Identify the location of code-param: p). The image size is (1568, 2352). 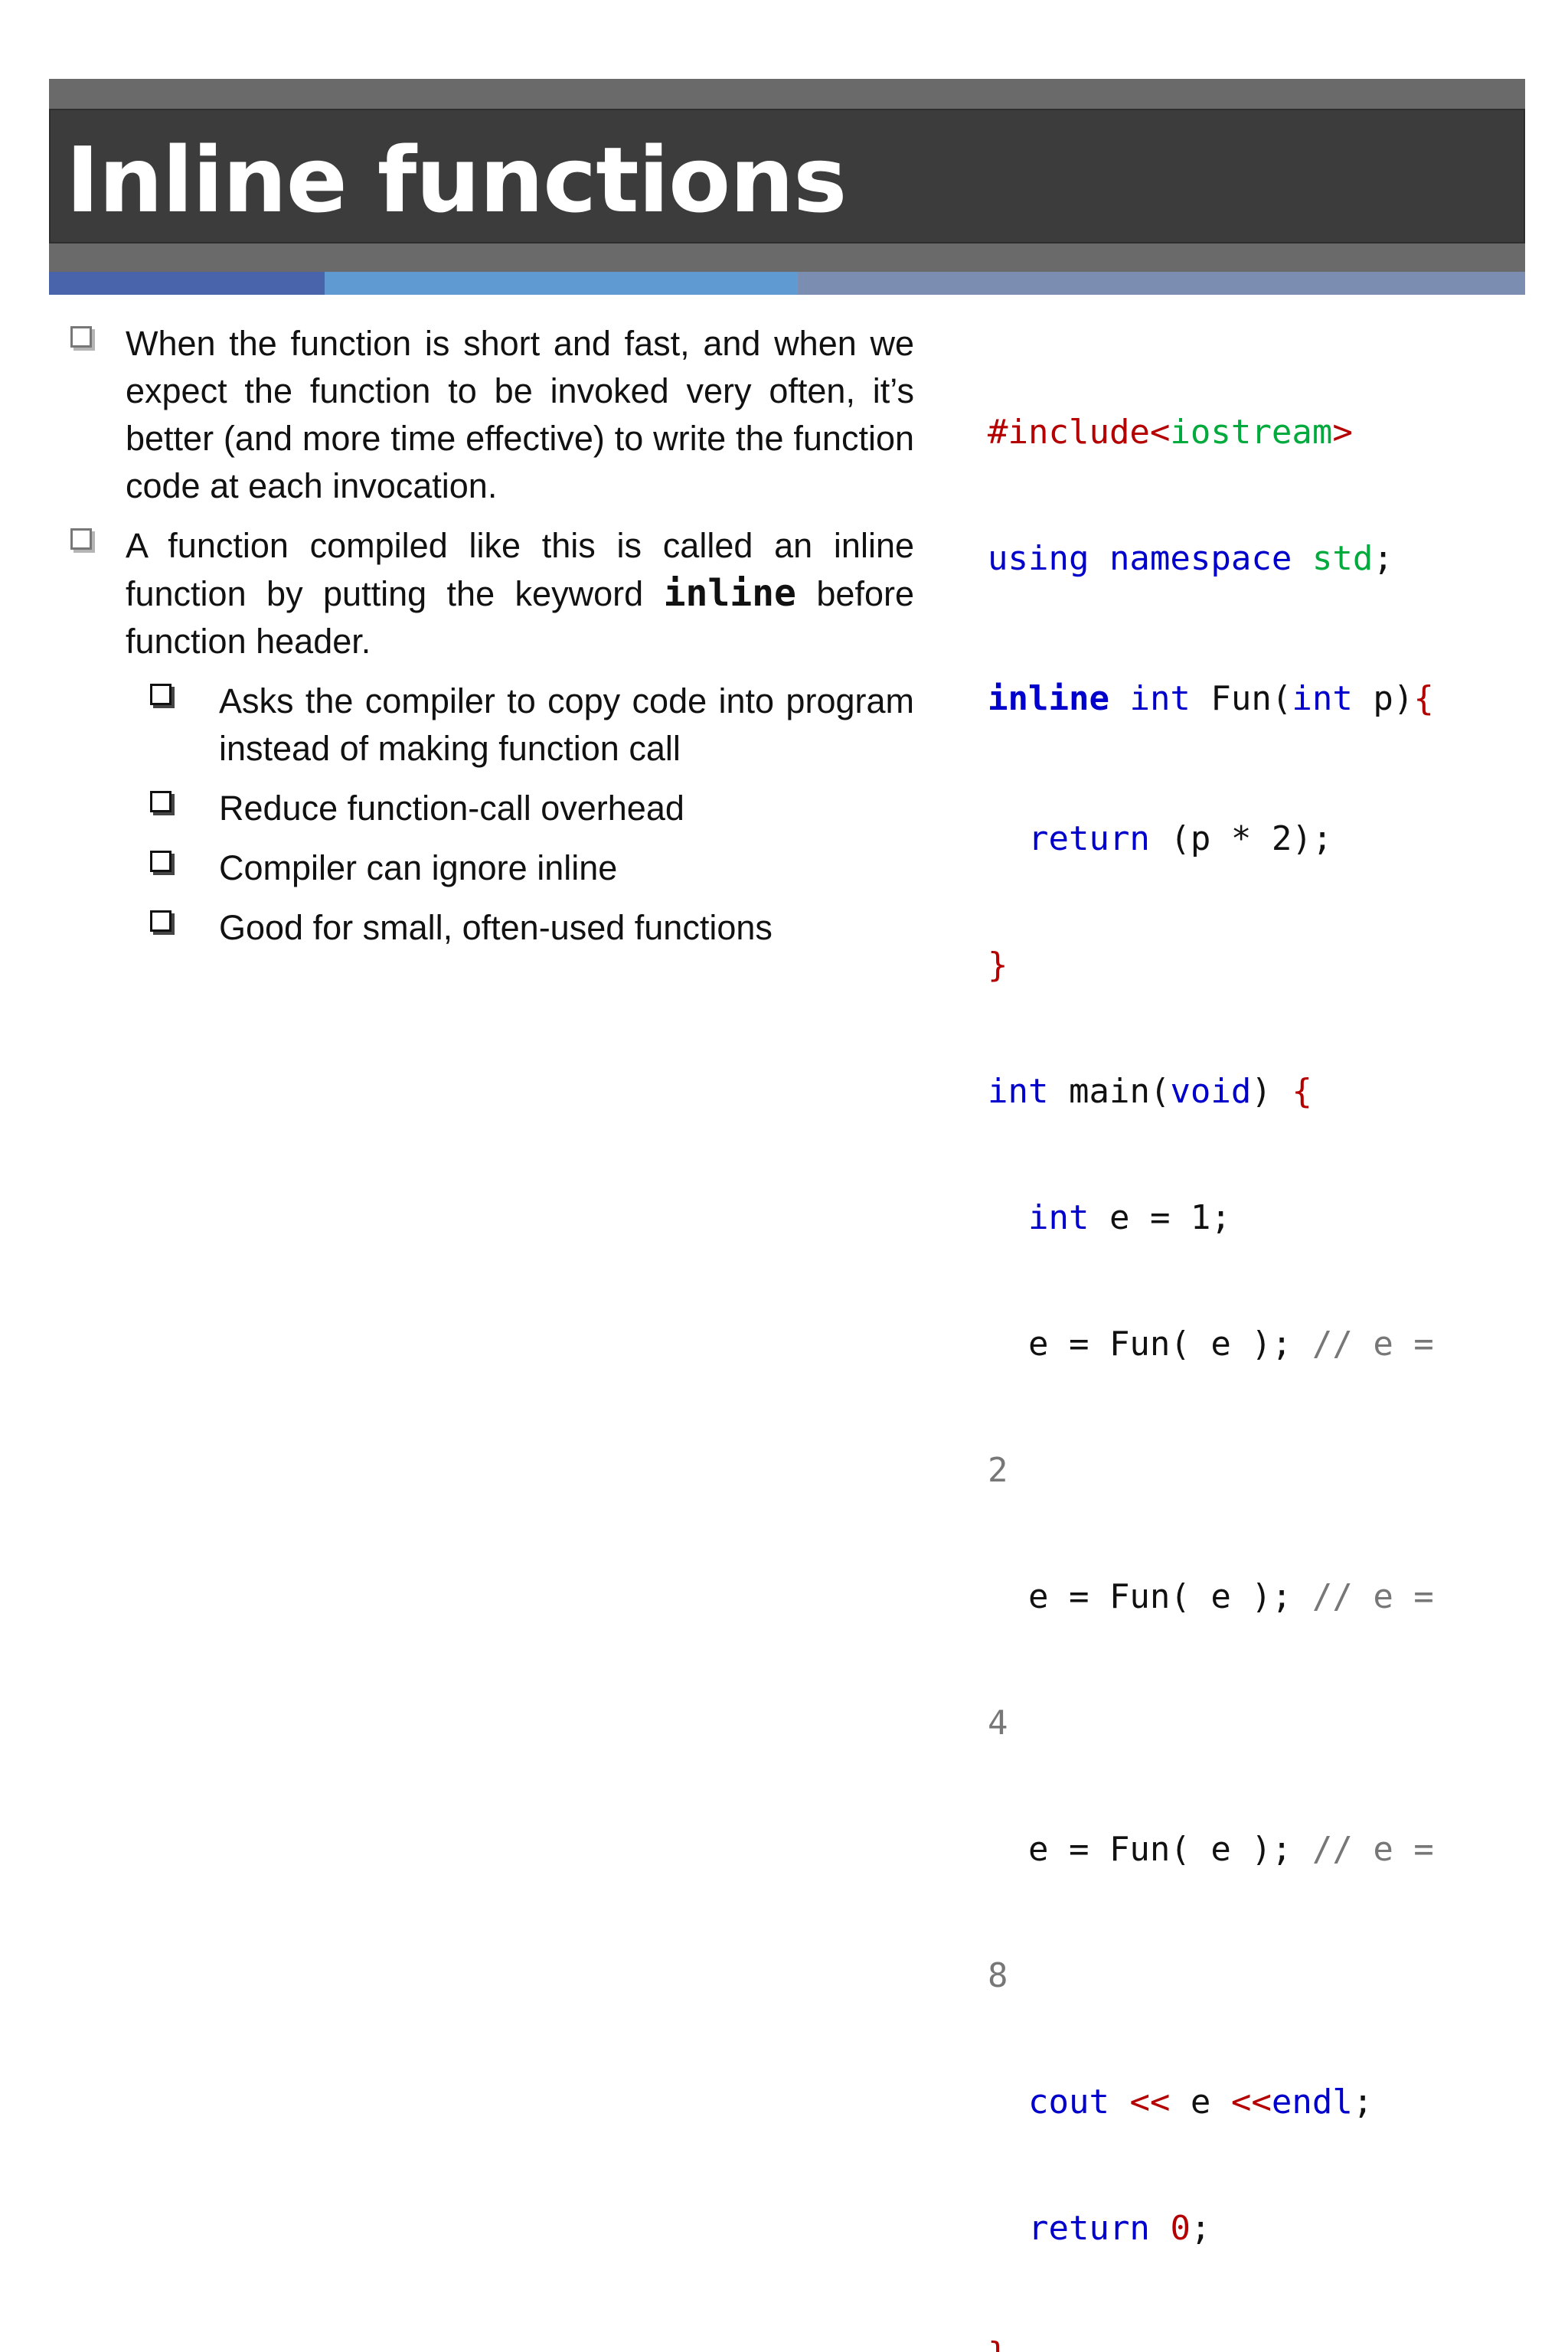
(1383, 698).